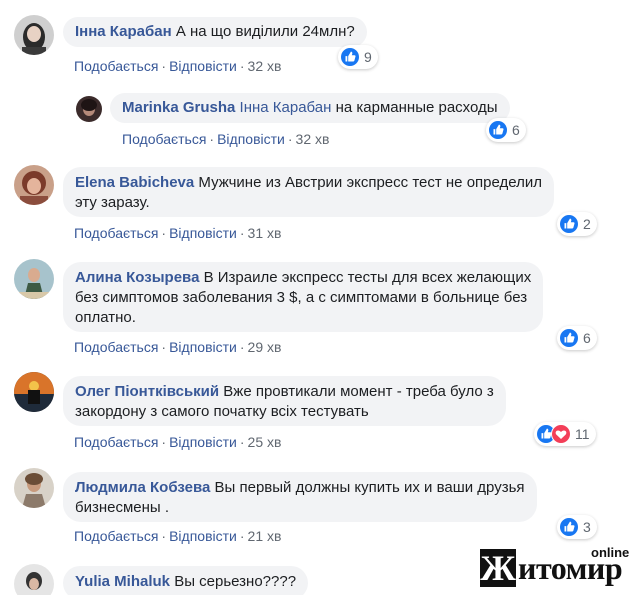  I want to click on comment-author: Олег Піонтківський, so click(147, 391).